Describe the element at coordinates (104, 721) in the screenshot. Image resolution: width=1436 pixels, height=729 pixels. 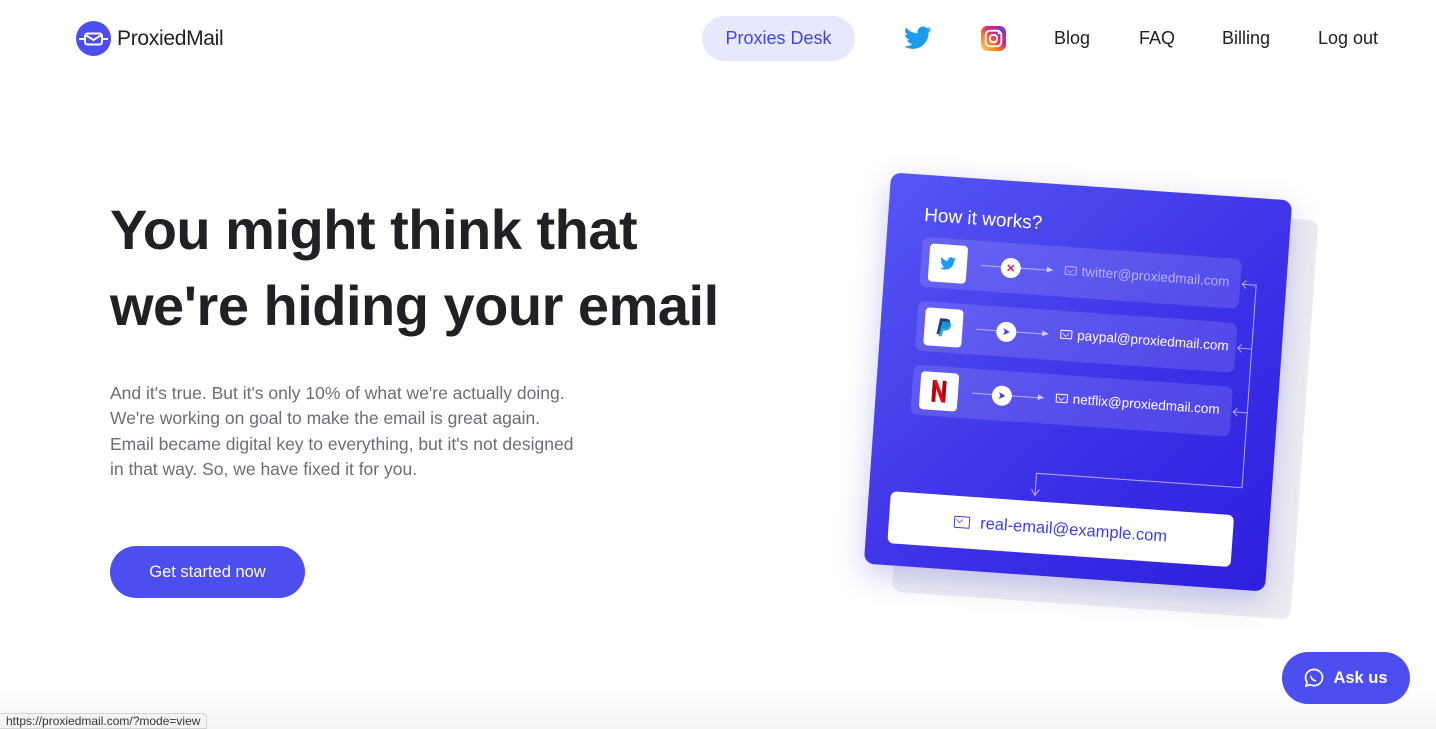
I see `link-preview-status-bar: https://proxiedmail.com/?mode=view` at that location.